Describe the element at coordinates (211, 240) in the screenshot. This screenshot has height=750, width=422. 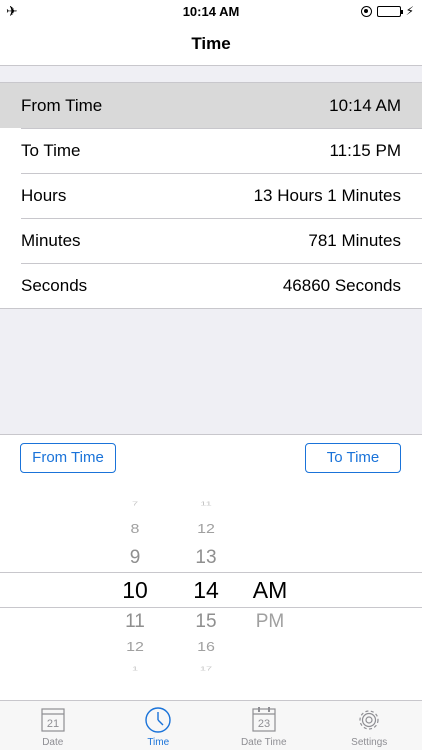
I see `row-minutes: Minutes 781 Minutes` at that location.